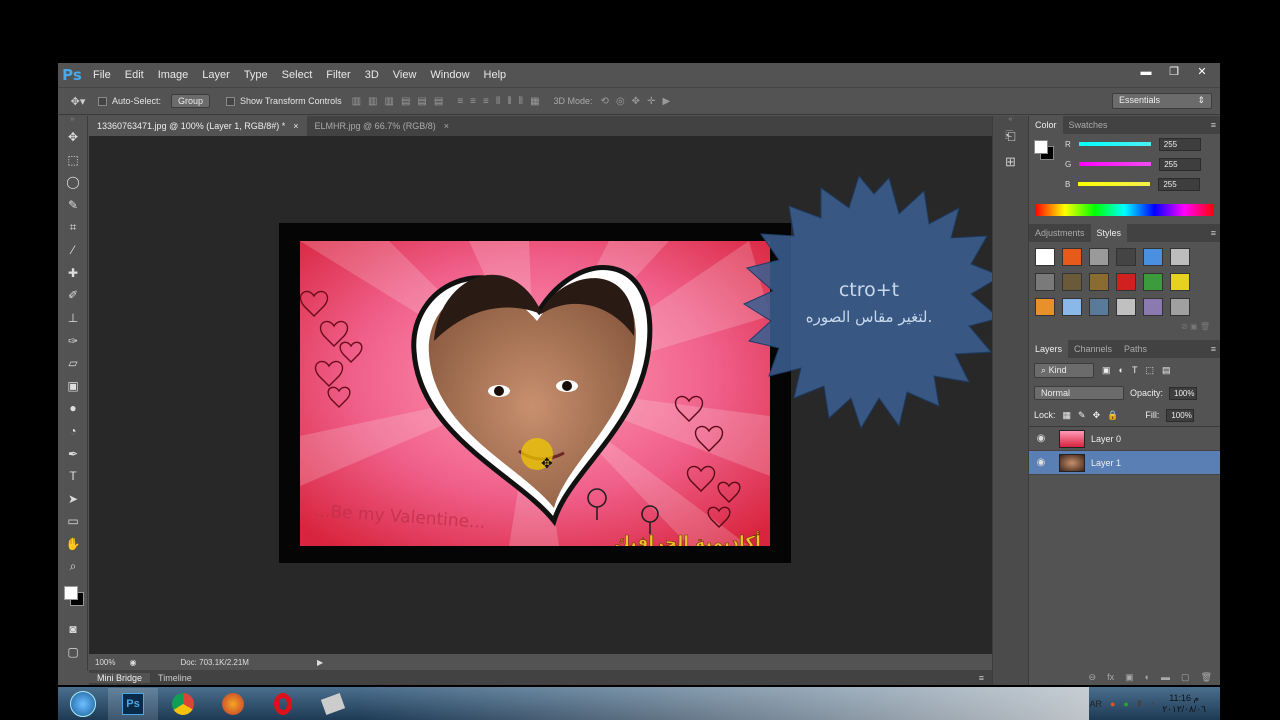 This screenshot has width=1280, height=720. What do you see at coordinates (1106, 439) in the screenshot?
I see `layer-name: Layer 0` at bounding box center [1106, 439].